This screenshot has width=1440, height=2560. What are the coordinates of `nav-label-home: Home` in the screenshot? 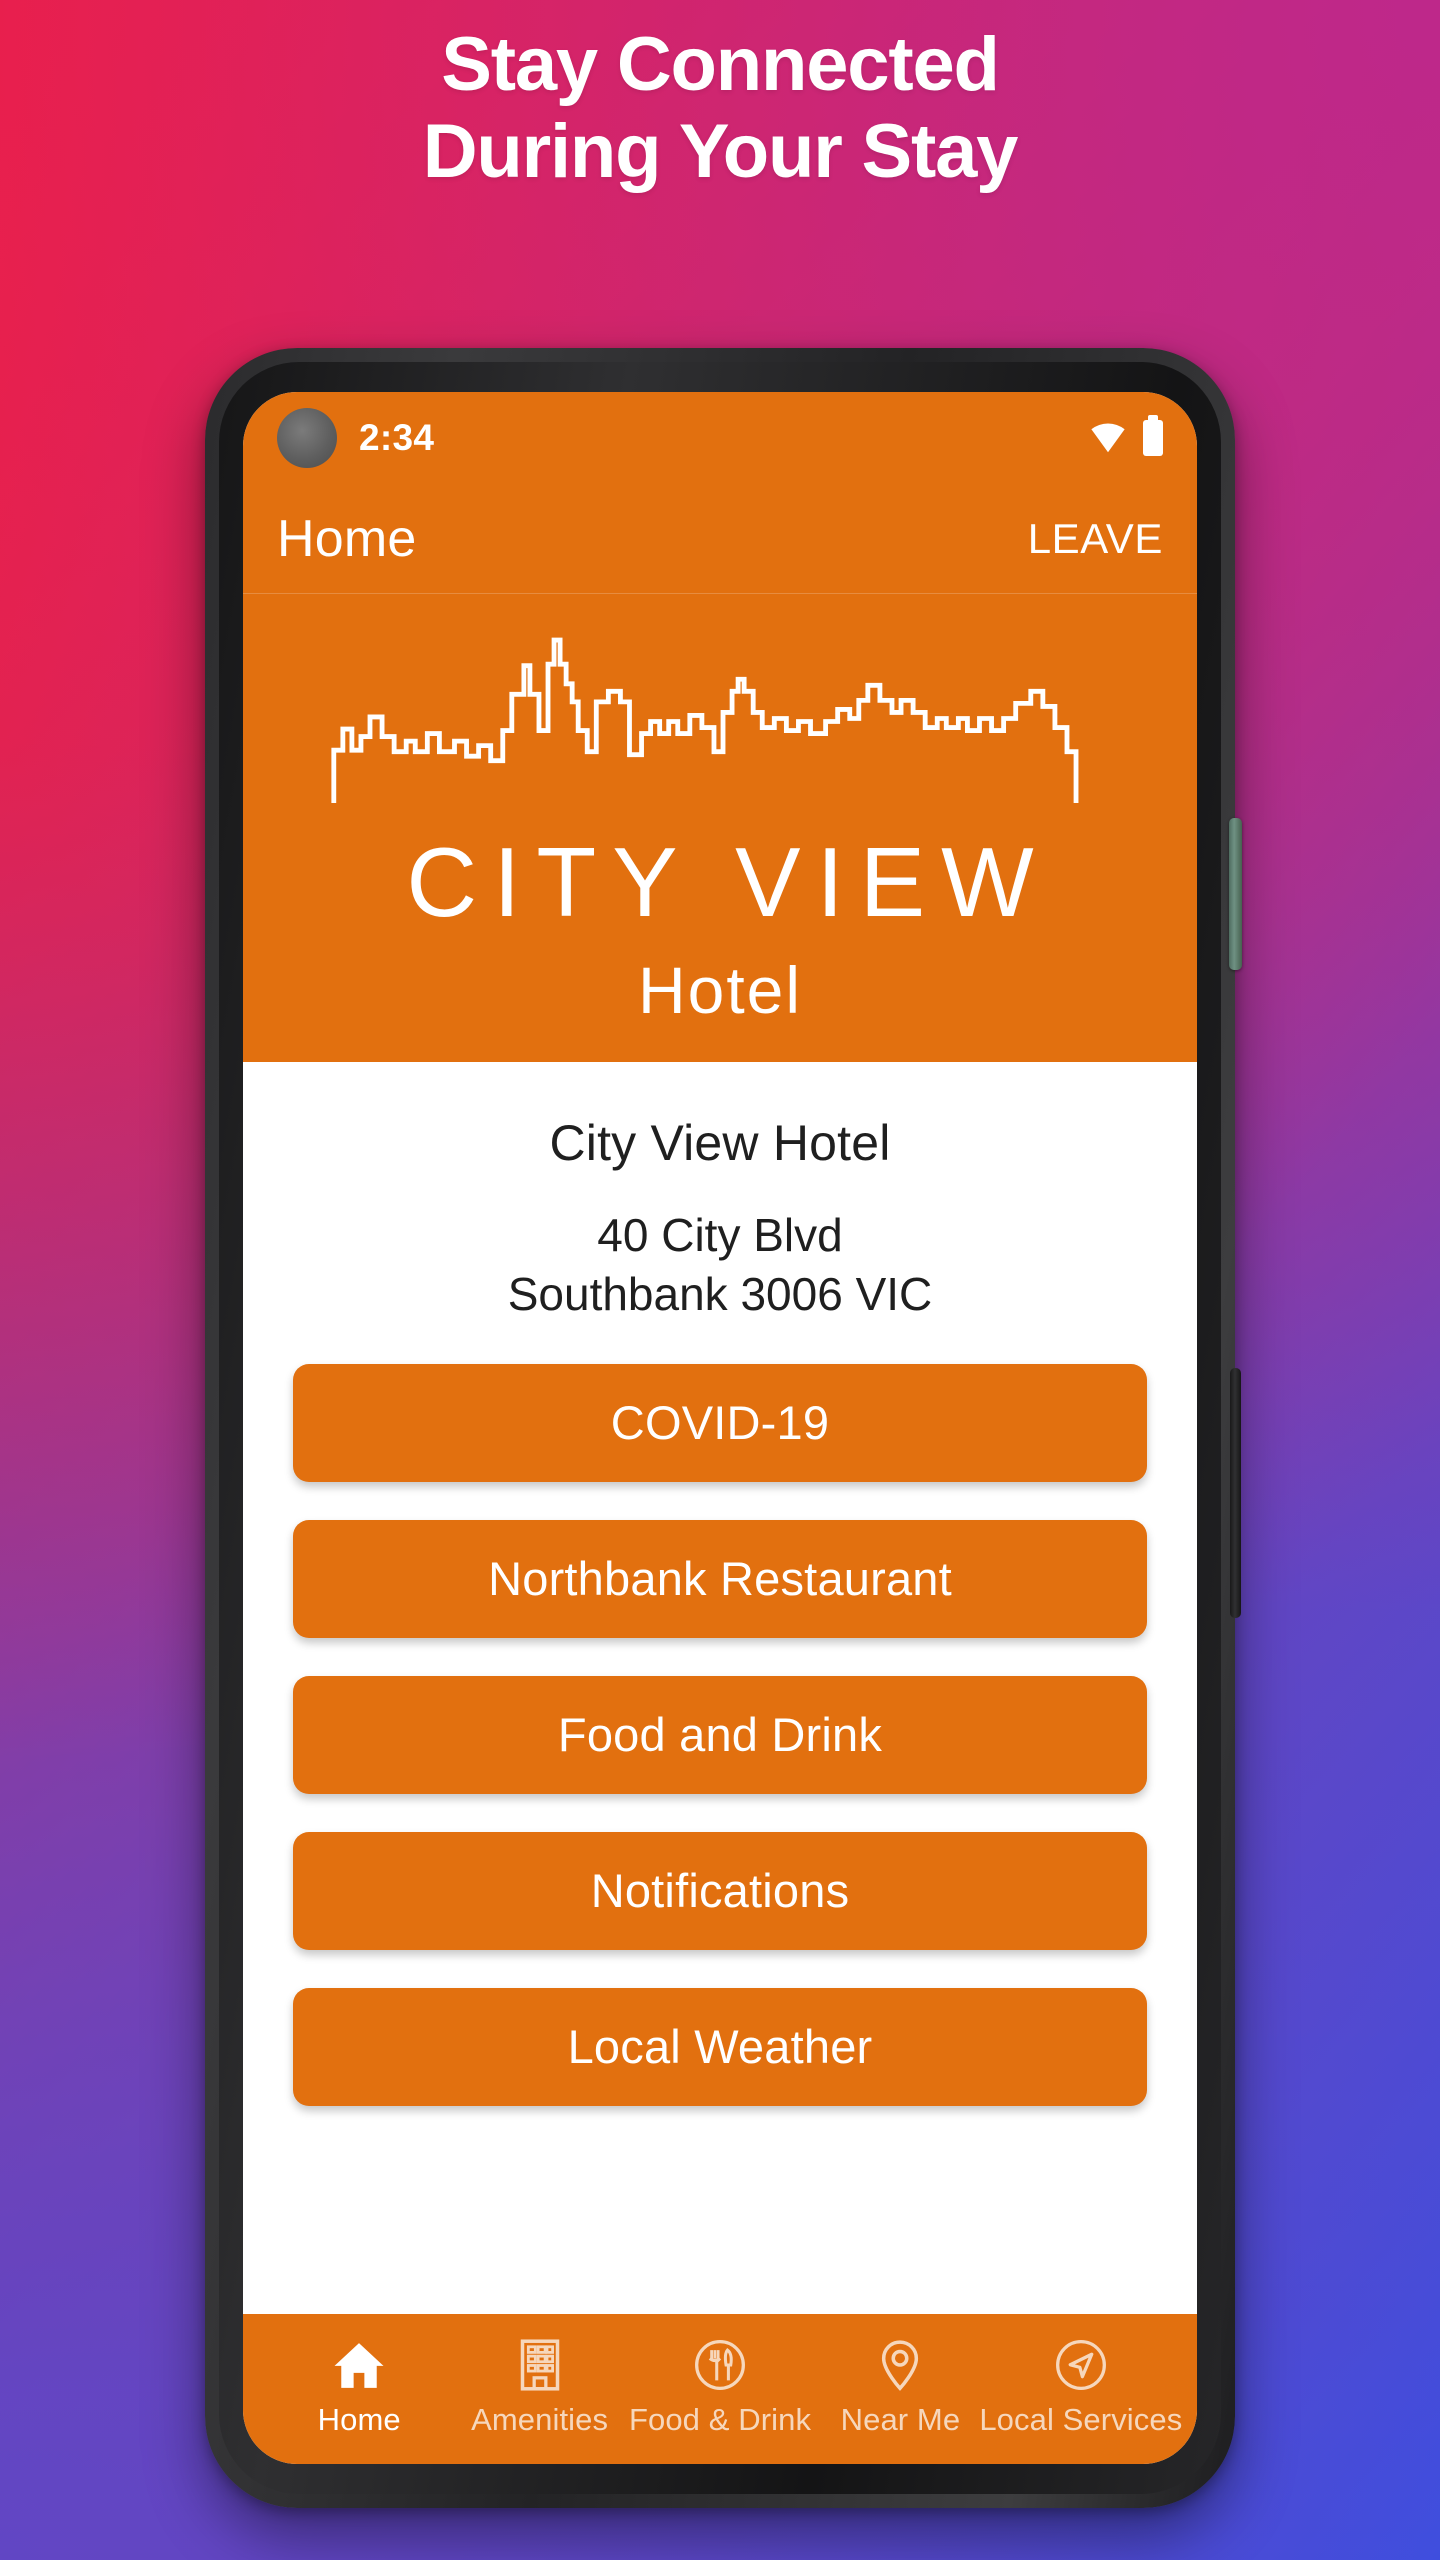 It's located at (359, 2419).